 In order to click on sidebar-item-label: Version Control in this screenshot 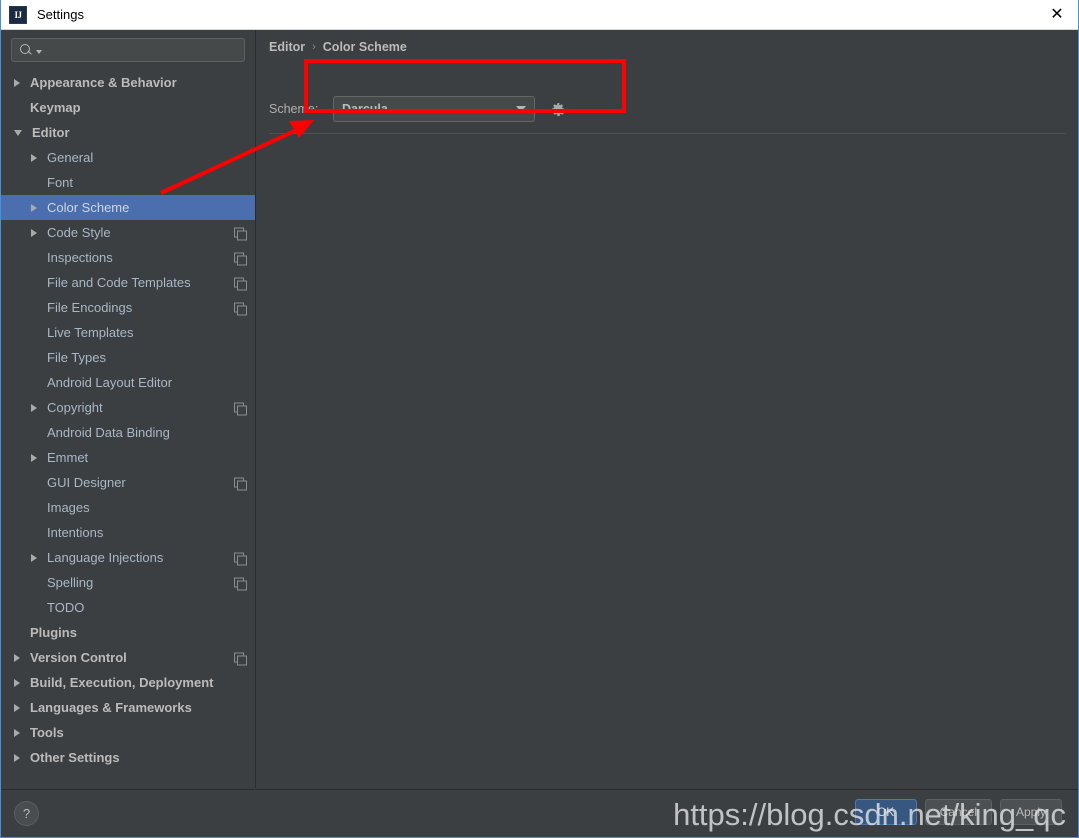, I will do `click(78, 657)`.